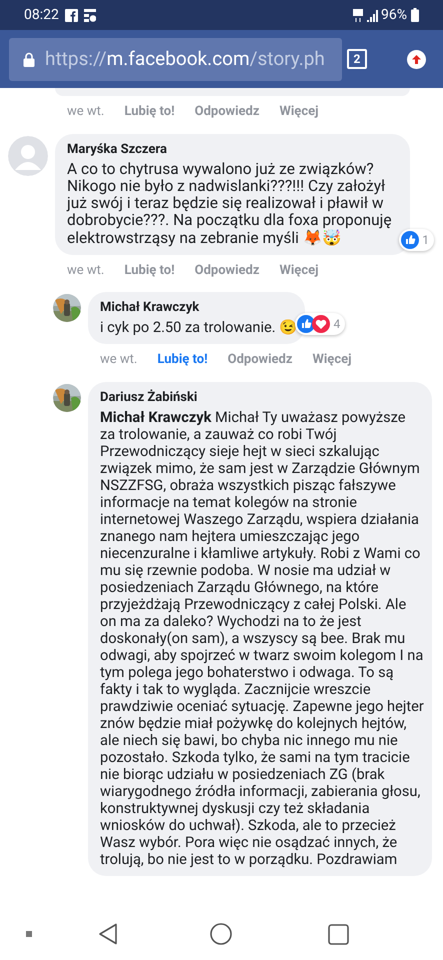  I want to click on facebook-icon, so click(71, 15).